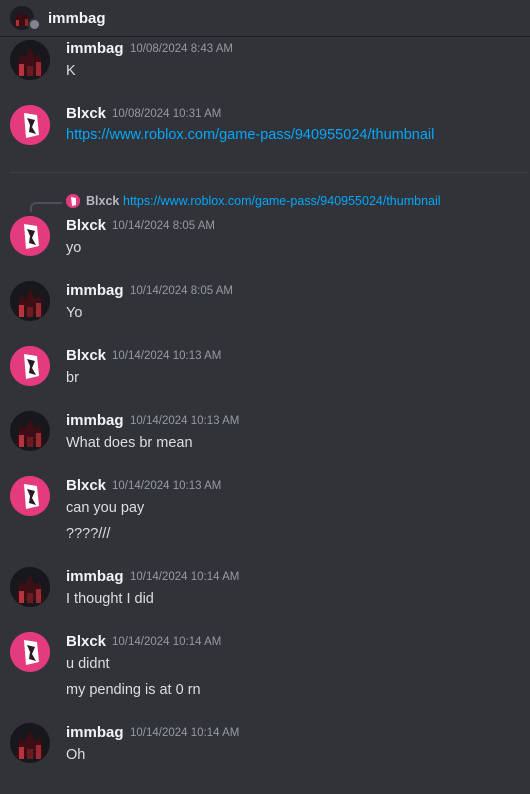  What do you see at coordinates (71, 71) in the screenshot?
I see `message-text: K` at bounding box center [71, 71].